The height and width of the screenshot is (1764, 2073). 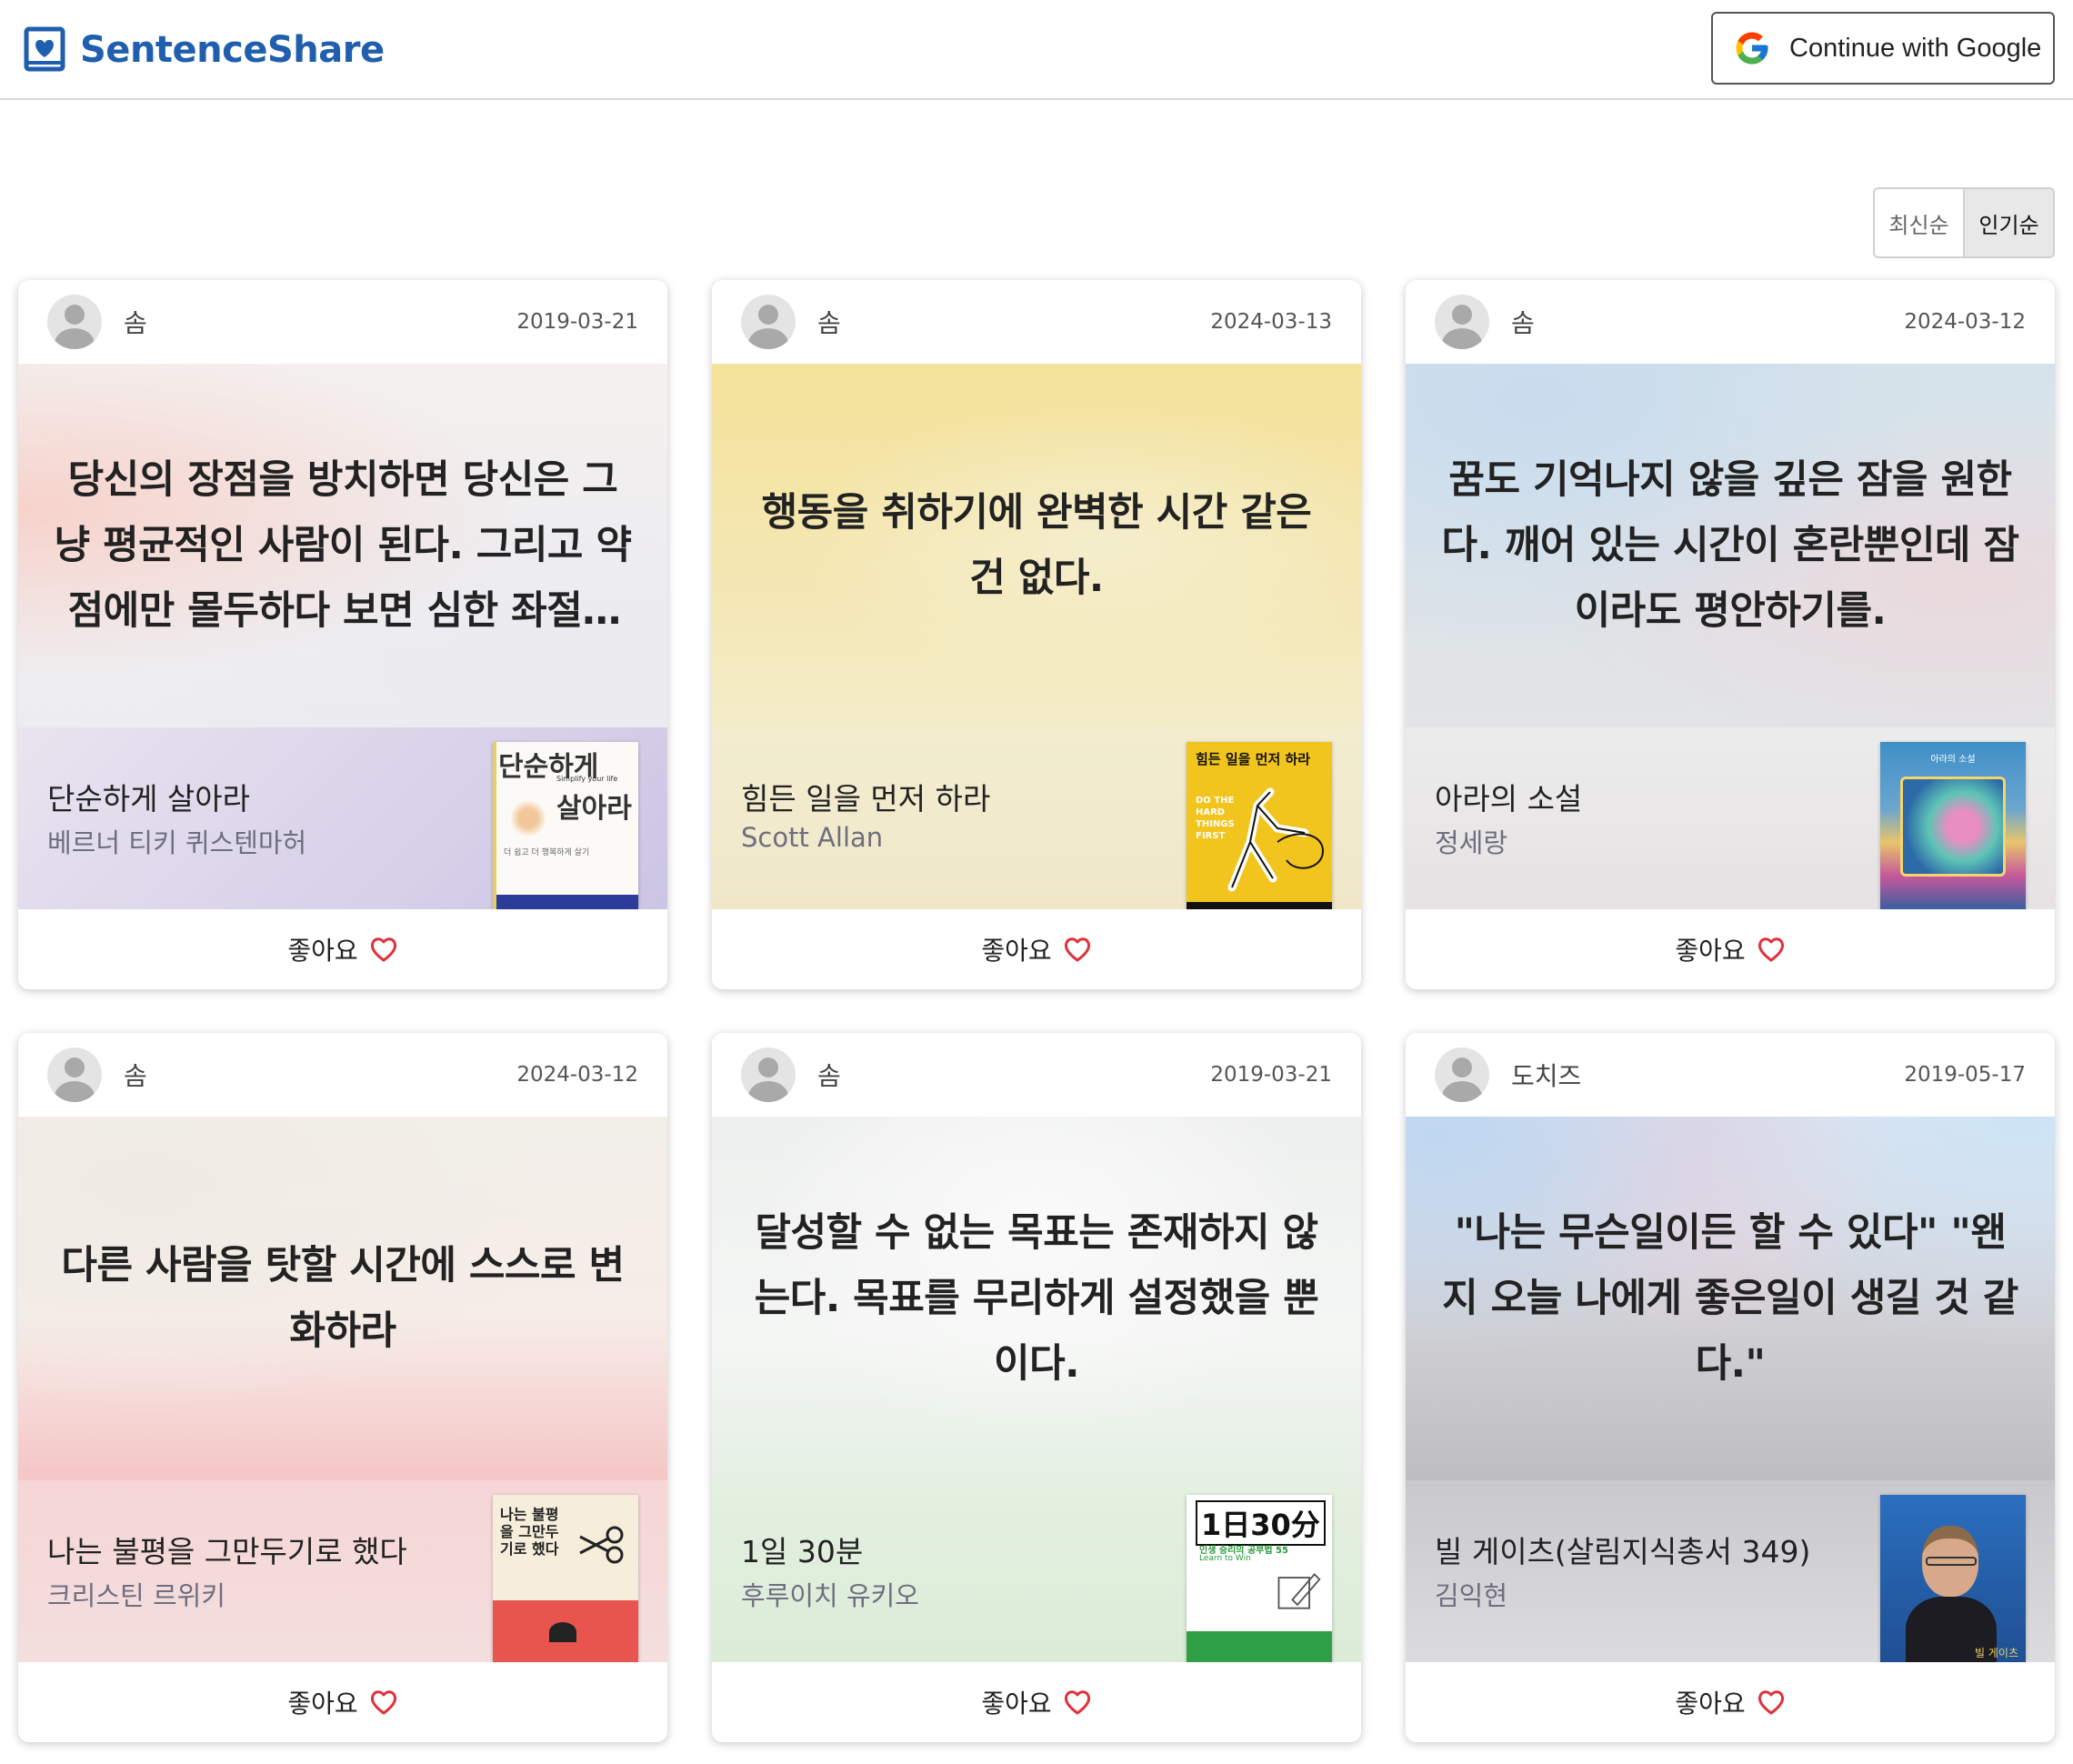 I want to click on cover-subtitle: Simplify your life, so click(x=587, y=779).